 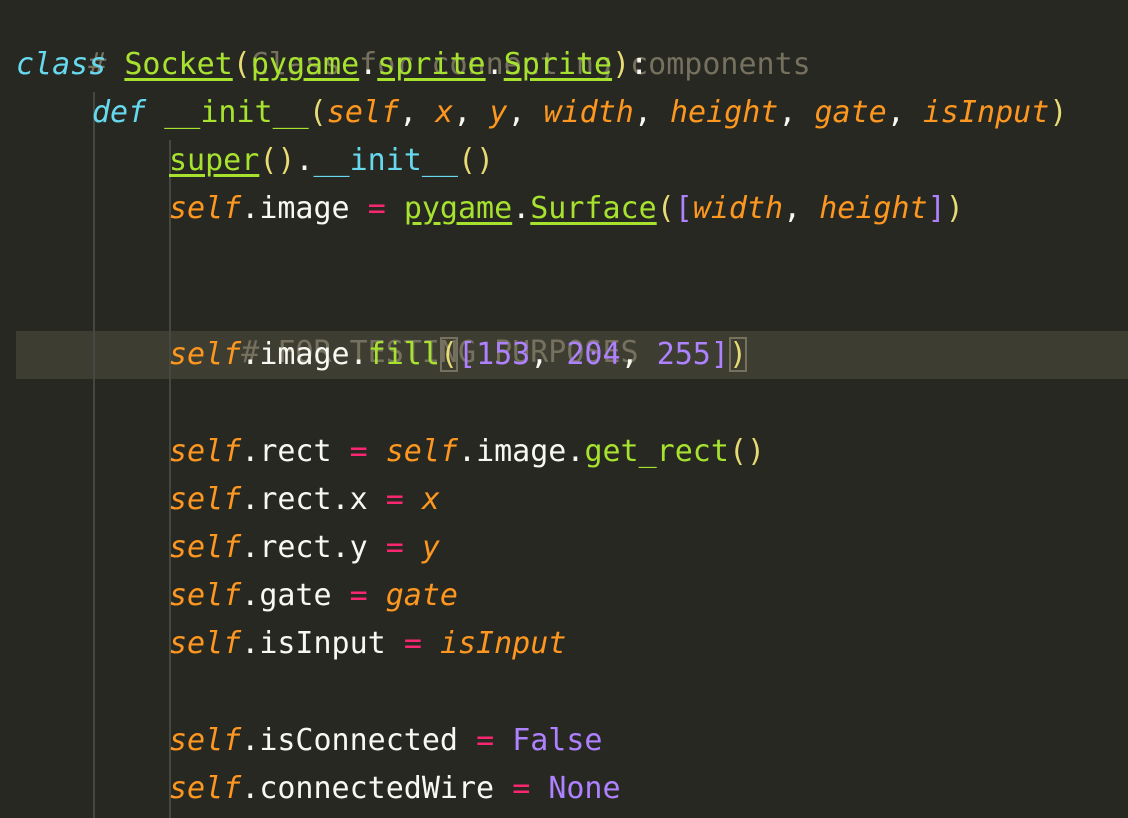 What do you see at coordinates (558, 64) in the screenshot?
I see `base-class-token: Sprite` at bounding box center [558, 64].